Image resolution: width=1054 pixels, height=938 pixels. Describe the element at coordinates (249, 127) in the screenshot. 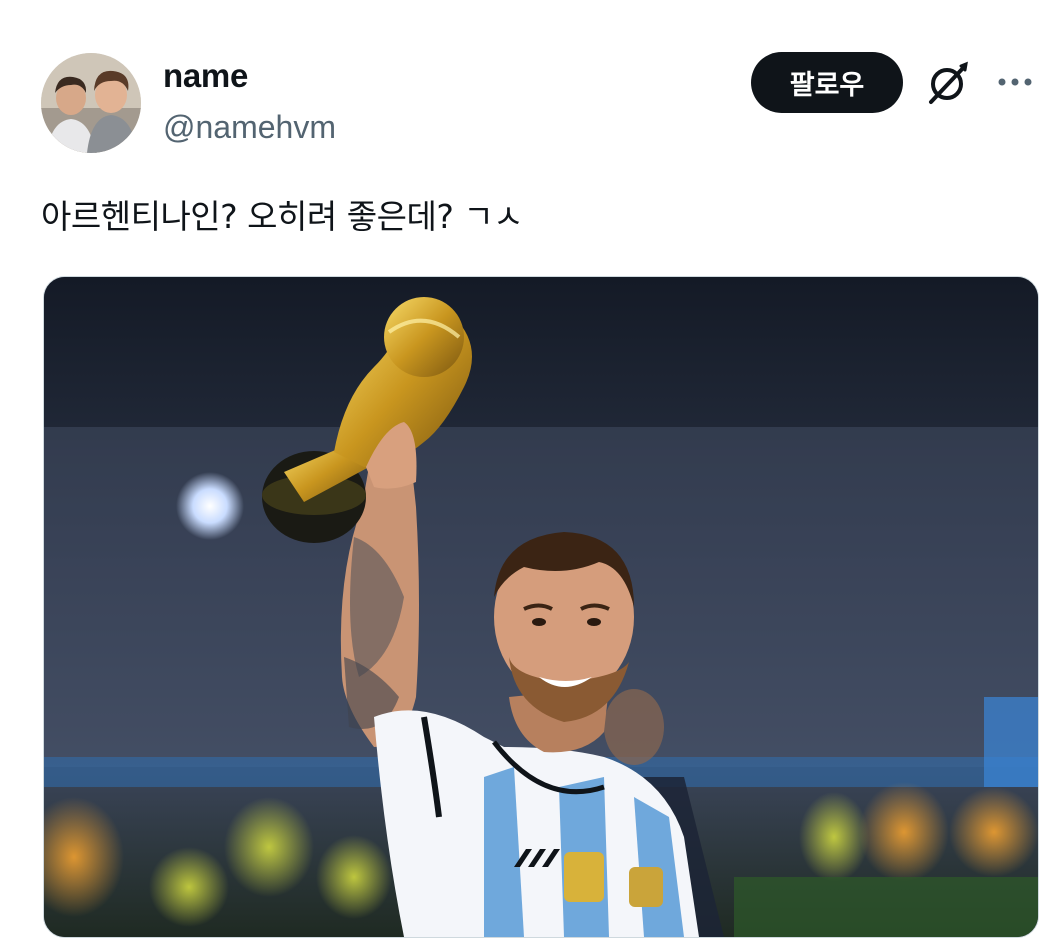

I see `author-handle: @namehvm` at that location.